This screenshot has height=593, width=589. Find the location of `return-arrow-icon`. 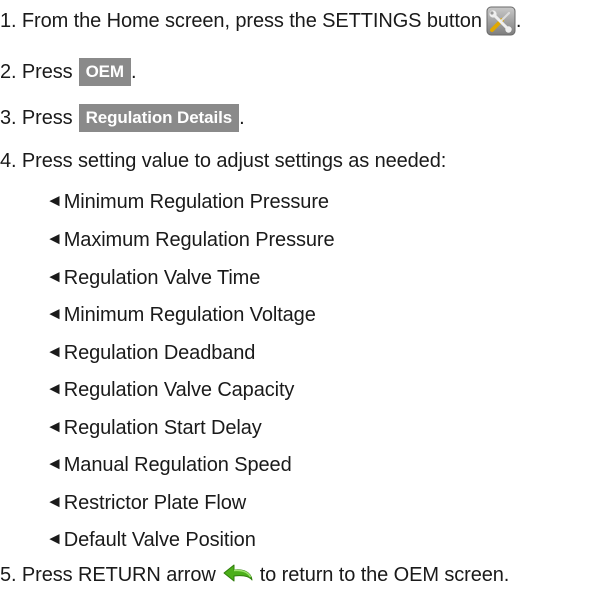

return-arrow-icon is located at coordinates (238, 575).